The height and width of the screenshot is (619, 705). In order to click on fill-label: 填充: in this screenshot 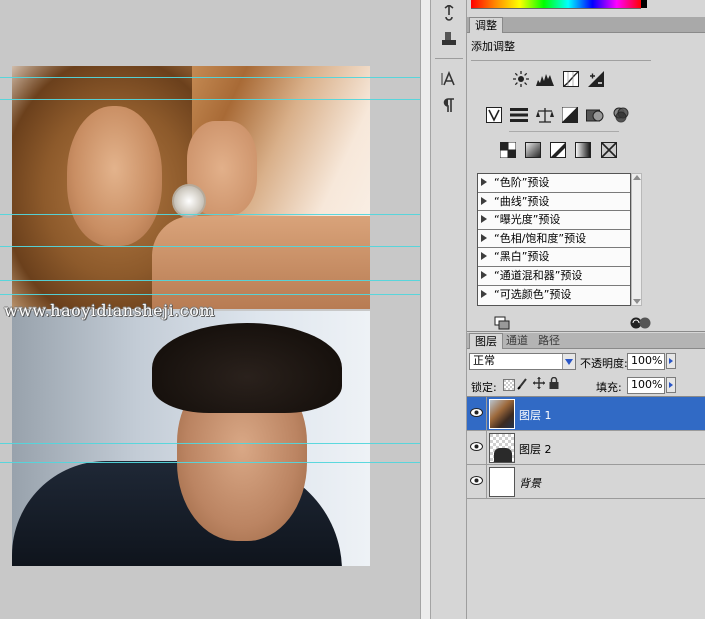, I will do `click(609, 387)`.